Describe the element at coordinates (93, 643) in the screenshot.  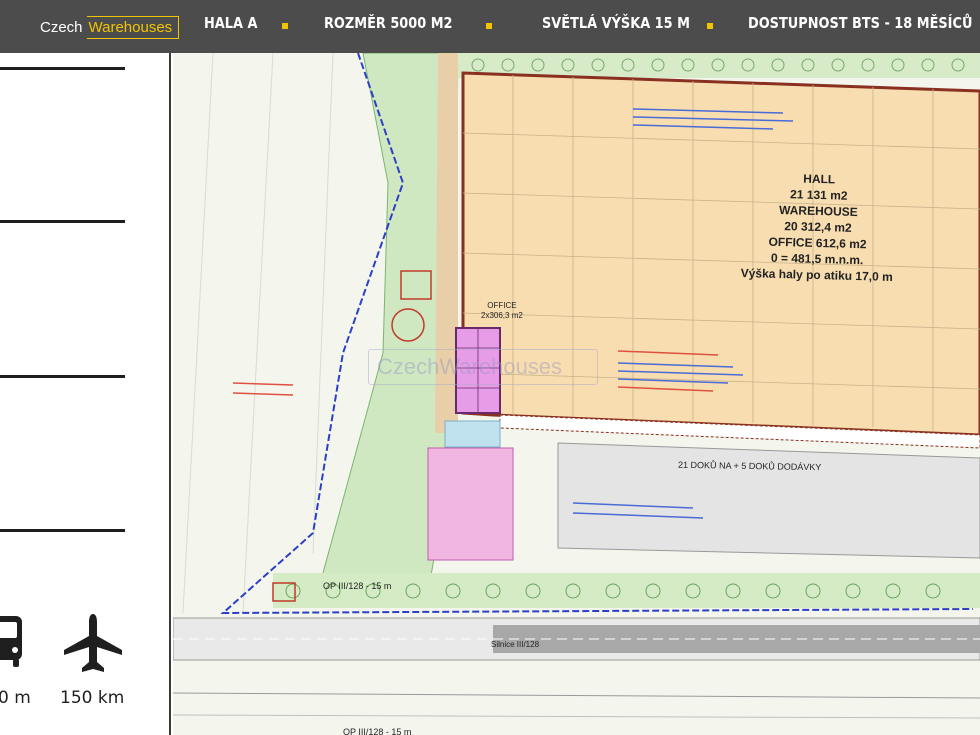
I see `plane-icon` at that location.